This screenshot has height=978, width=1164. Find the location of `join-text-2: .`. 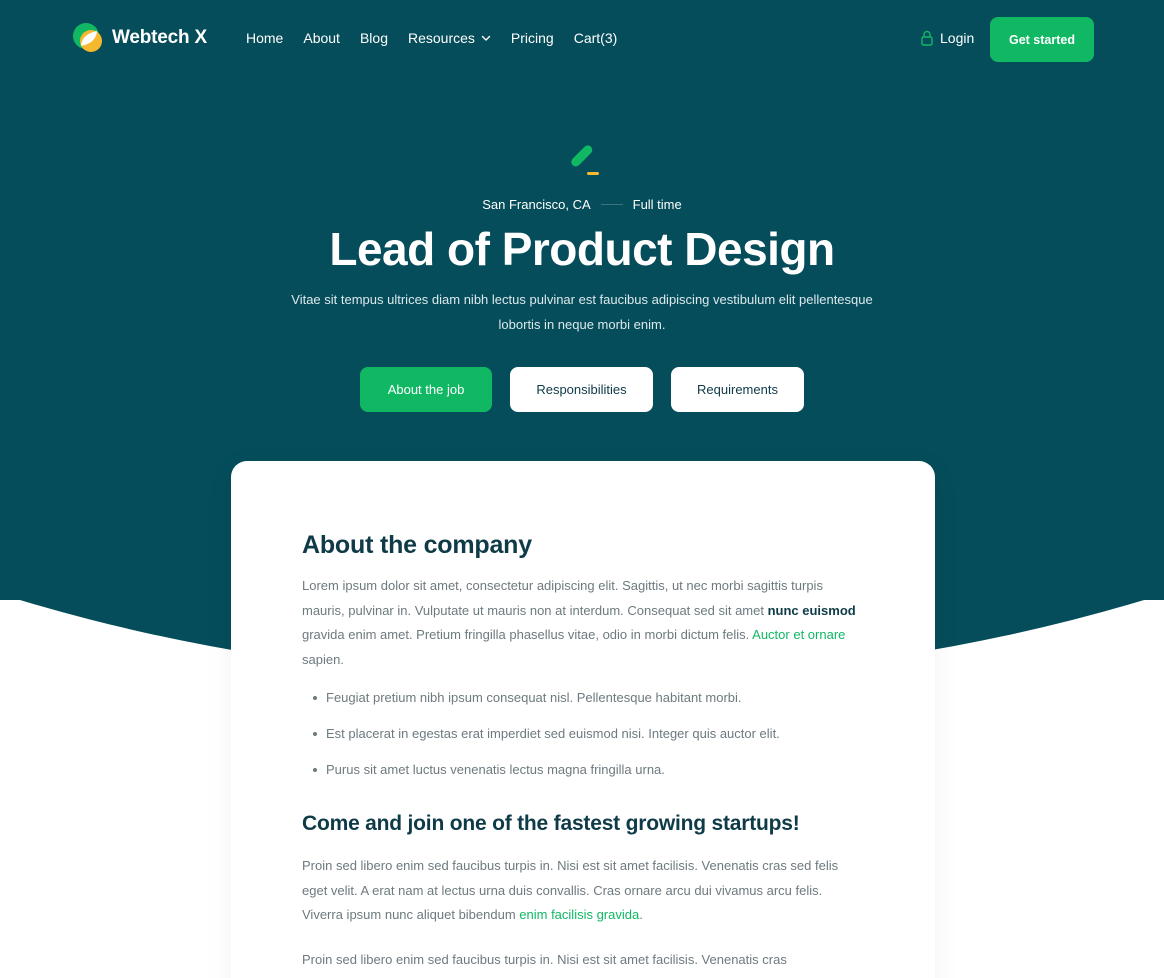

join-text-2: . is located at coordinates (641, 914).